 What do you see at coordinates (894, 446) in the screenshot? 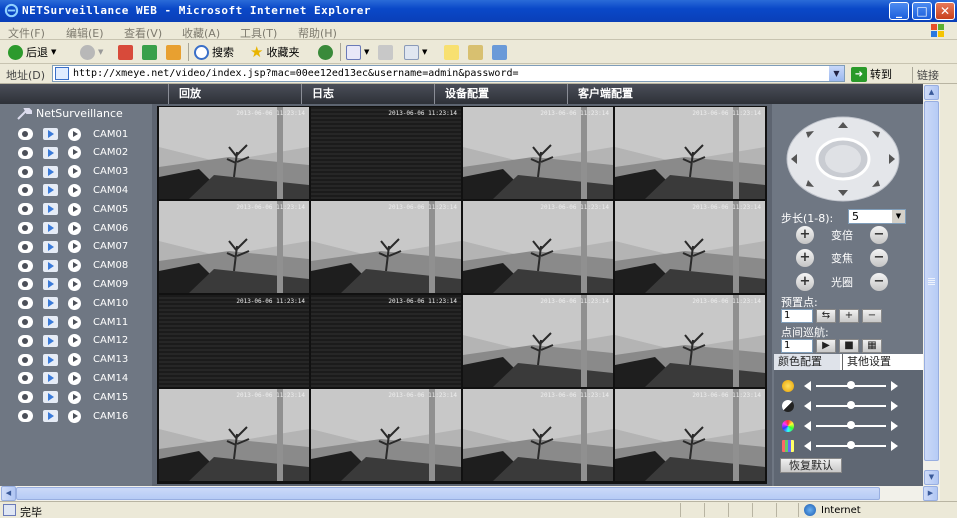
I see `hue-increase-button` at bounding box center [894, 446].